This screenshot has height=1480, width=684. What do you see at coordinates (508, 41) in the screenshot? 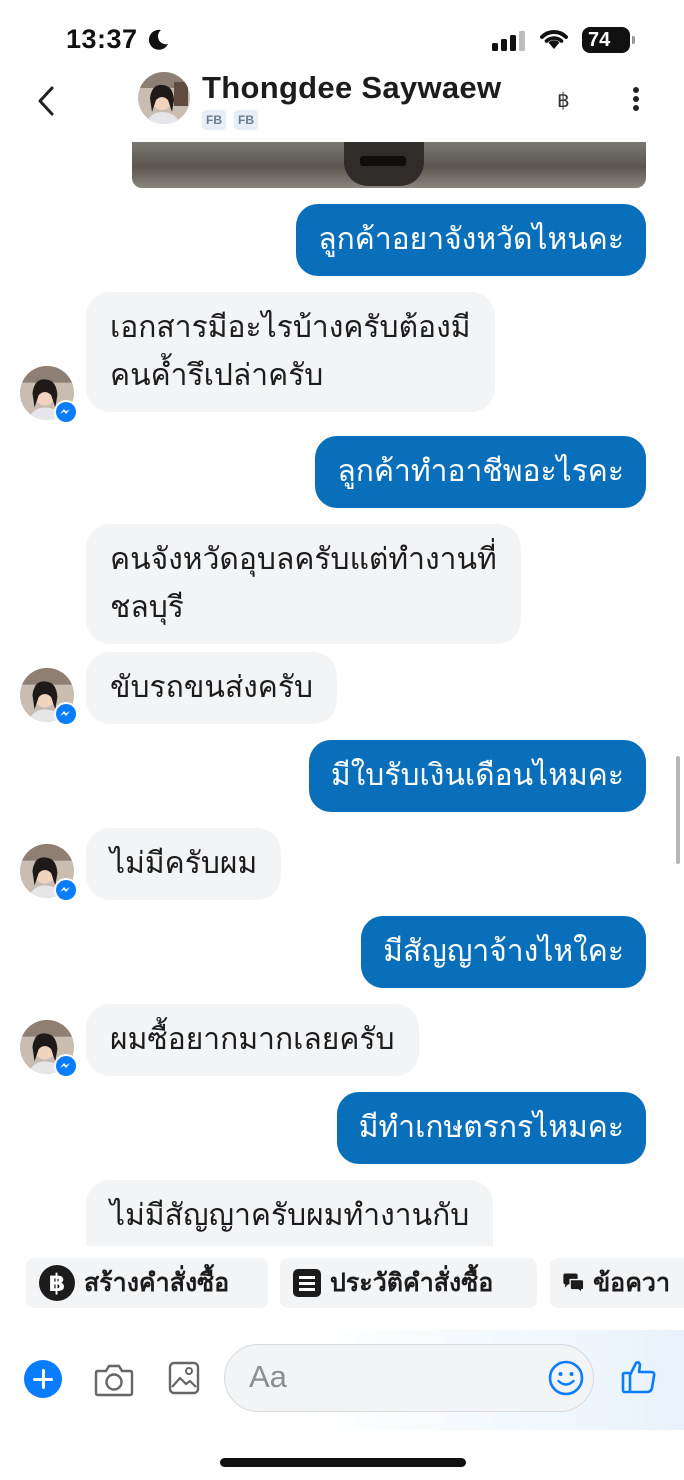
I see `cellular-signal-icon` at bounding box center [508, 41].